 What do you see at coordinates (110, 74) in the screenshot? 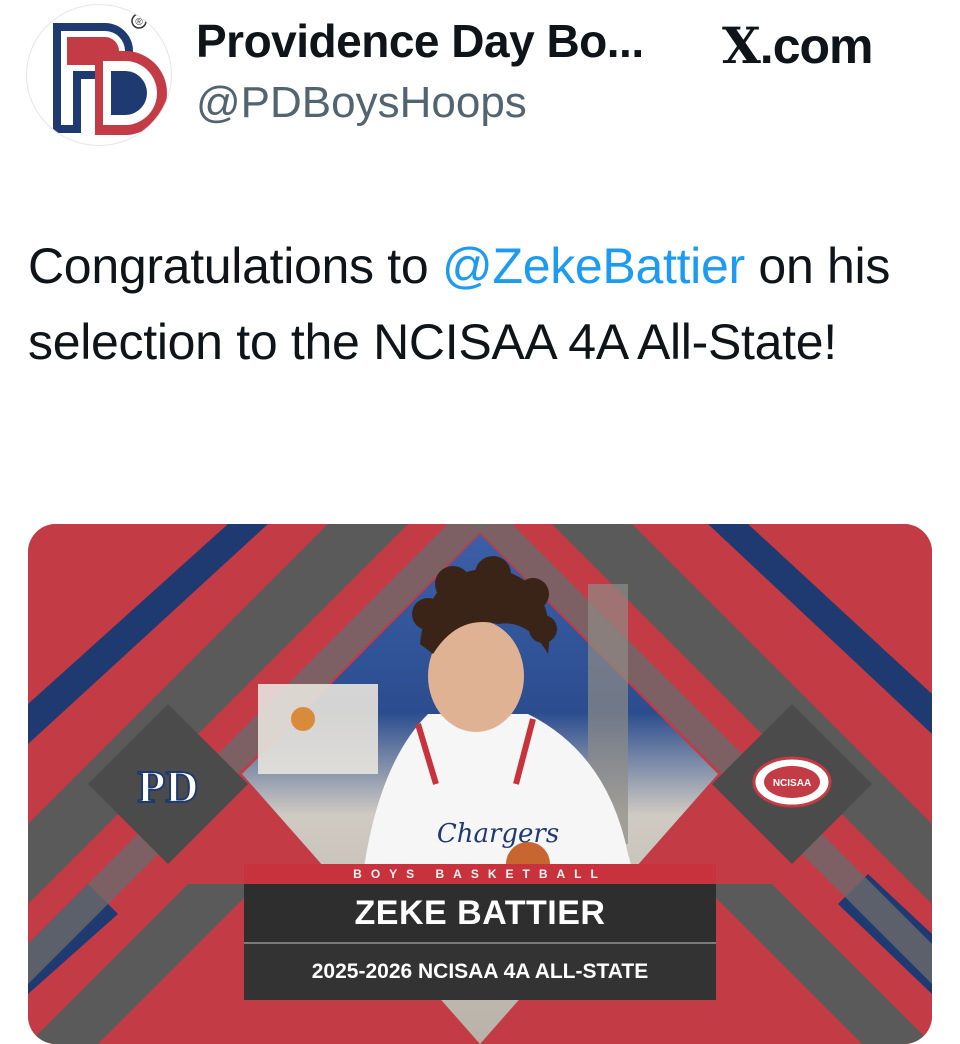
I see `pd-logo-icon: ®` at bounding box center [110, 74].